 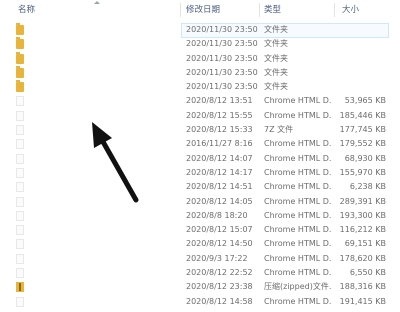 I want to click on modified-date: 2020/8/12 13:51, so click(x=219, y=101).